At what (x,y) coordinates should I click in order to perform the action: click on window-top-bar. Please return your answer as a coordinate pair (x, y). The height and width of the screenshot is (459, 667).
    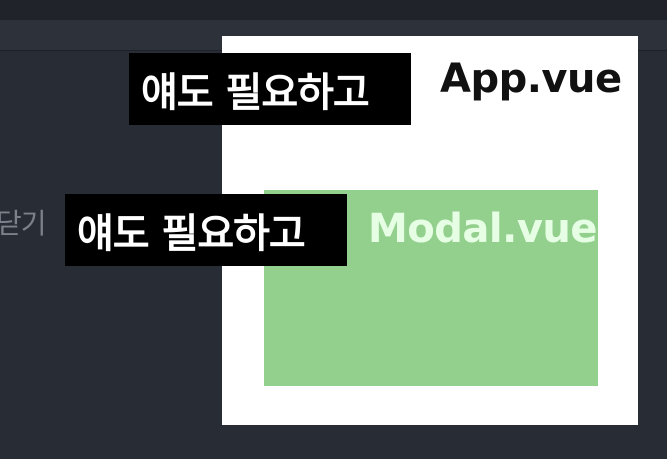
    Looking at the image, I should click on (333, 10).